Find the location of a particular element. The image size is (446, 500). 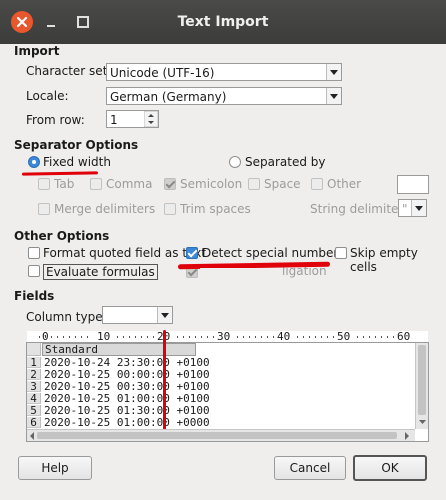

format-quoted-label: Format quoted field as text is located at coordinates (124, 253).